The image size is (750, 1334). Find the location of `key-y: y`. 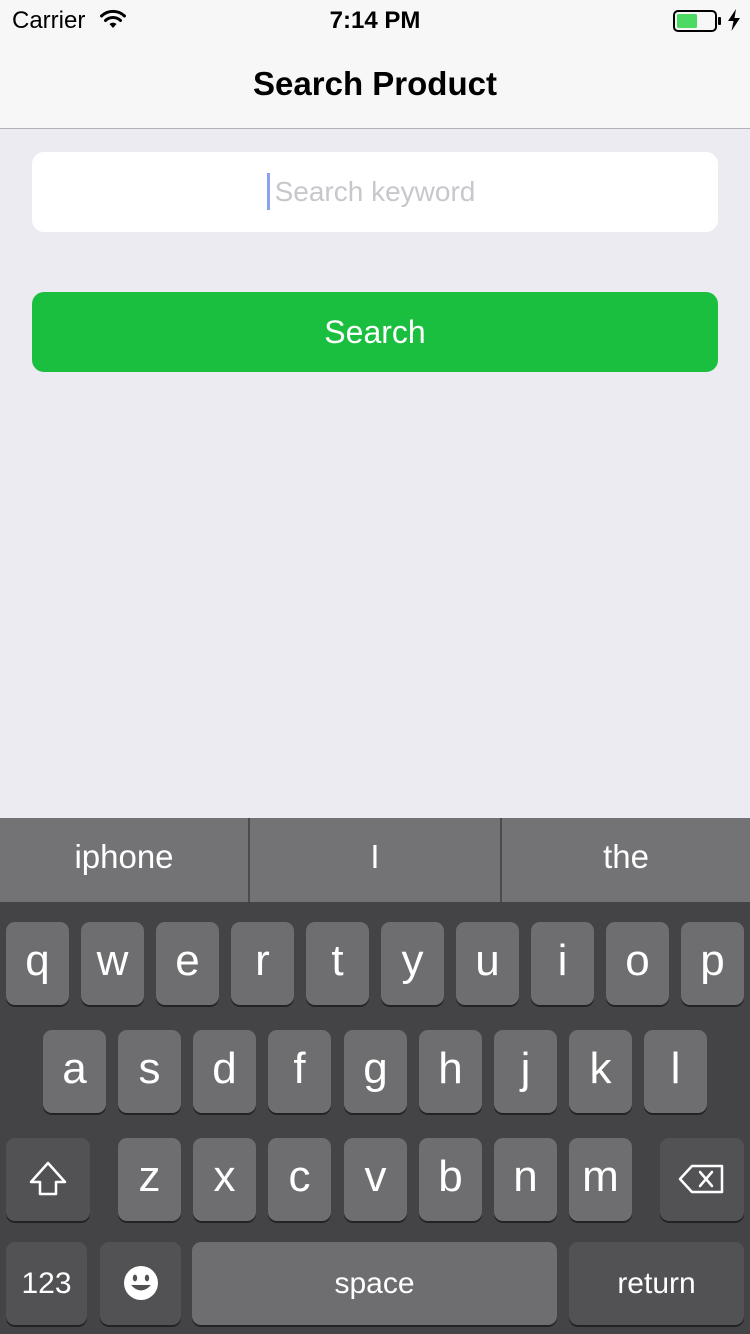

key-y: y is located at coordinates (412, 963).